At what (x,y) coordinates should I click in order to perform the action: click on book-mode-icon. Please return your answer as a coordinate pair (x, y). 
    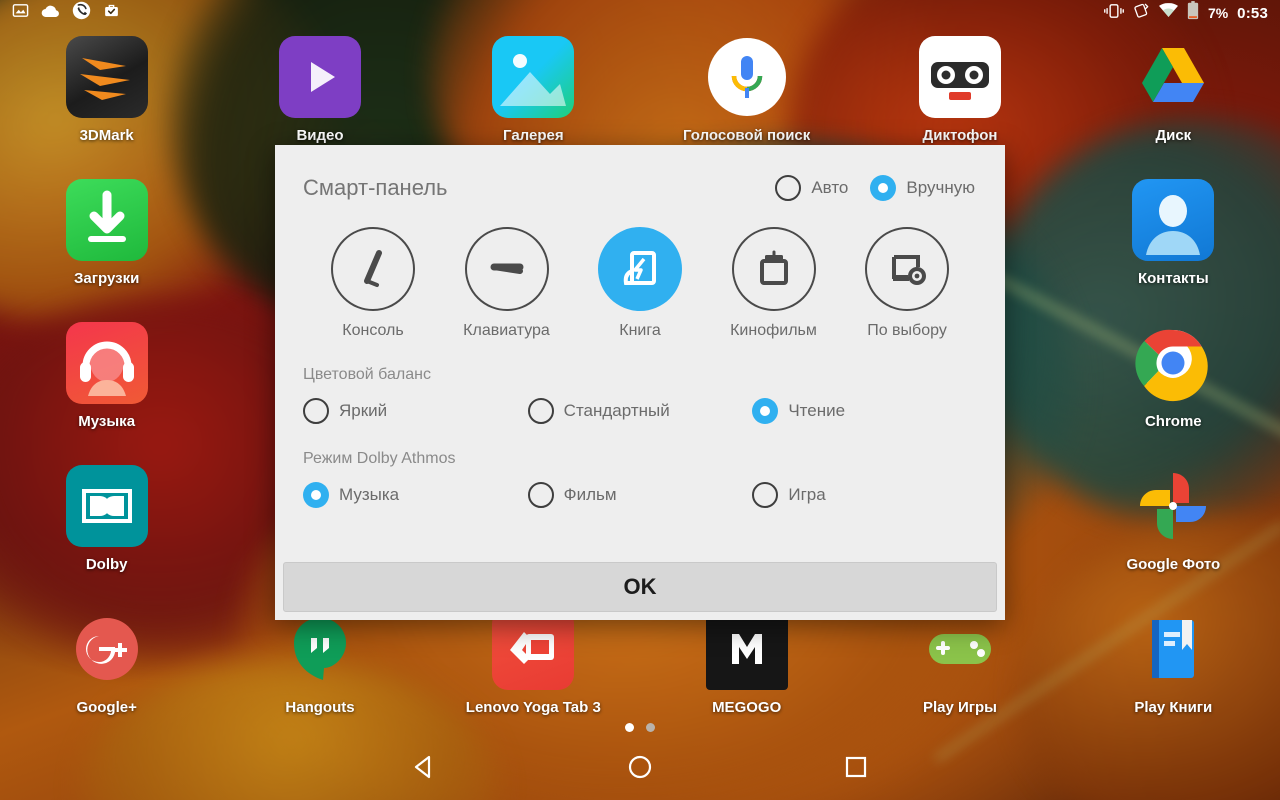
    Looking at the image, I should click on (640, 269).